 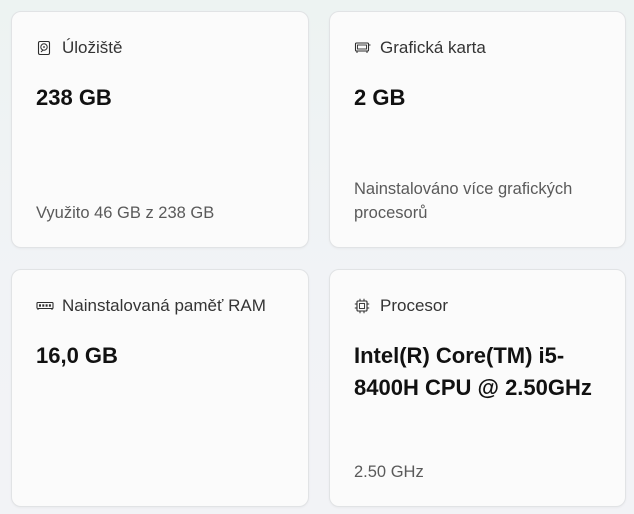 What do you see at coordinates (44, 48) in the screenshot?
I see `hard-drive-icon` at bounding box center [44, 48].